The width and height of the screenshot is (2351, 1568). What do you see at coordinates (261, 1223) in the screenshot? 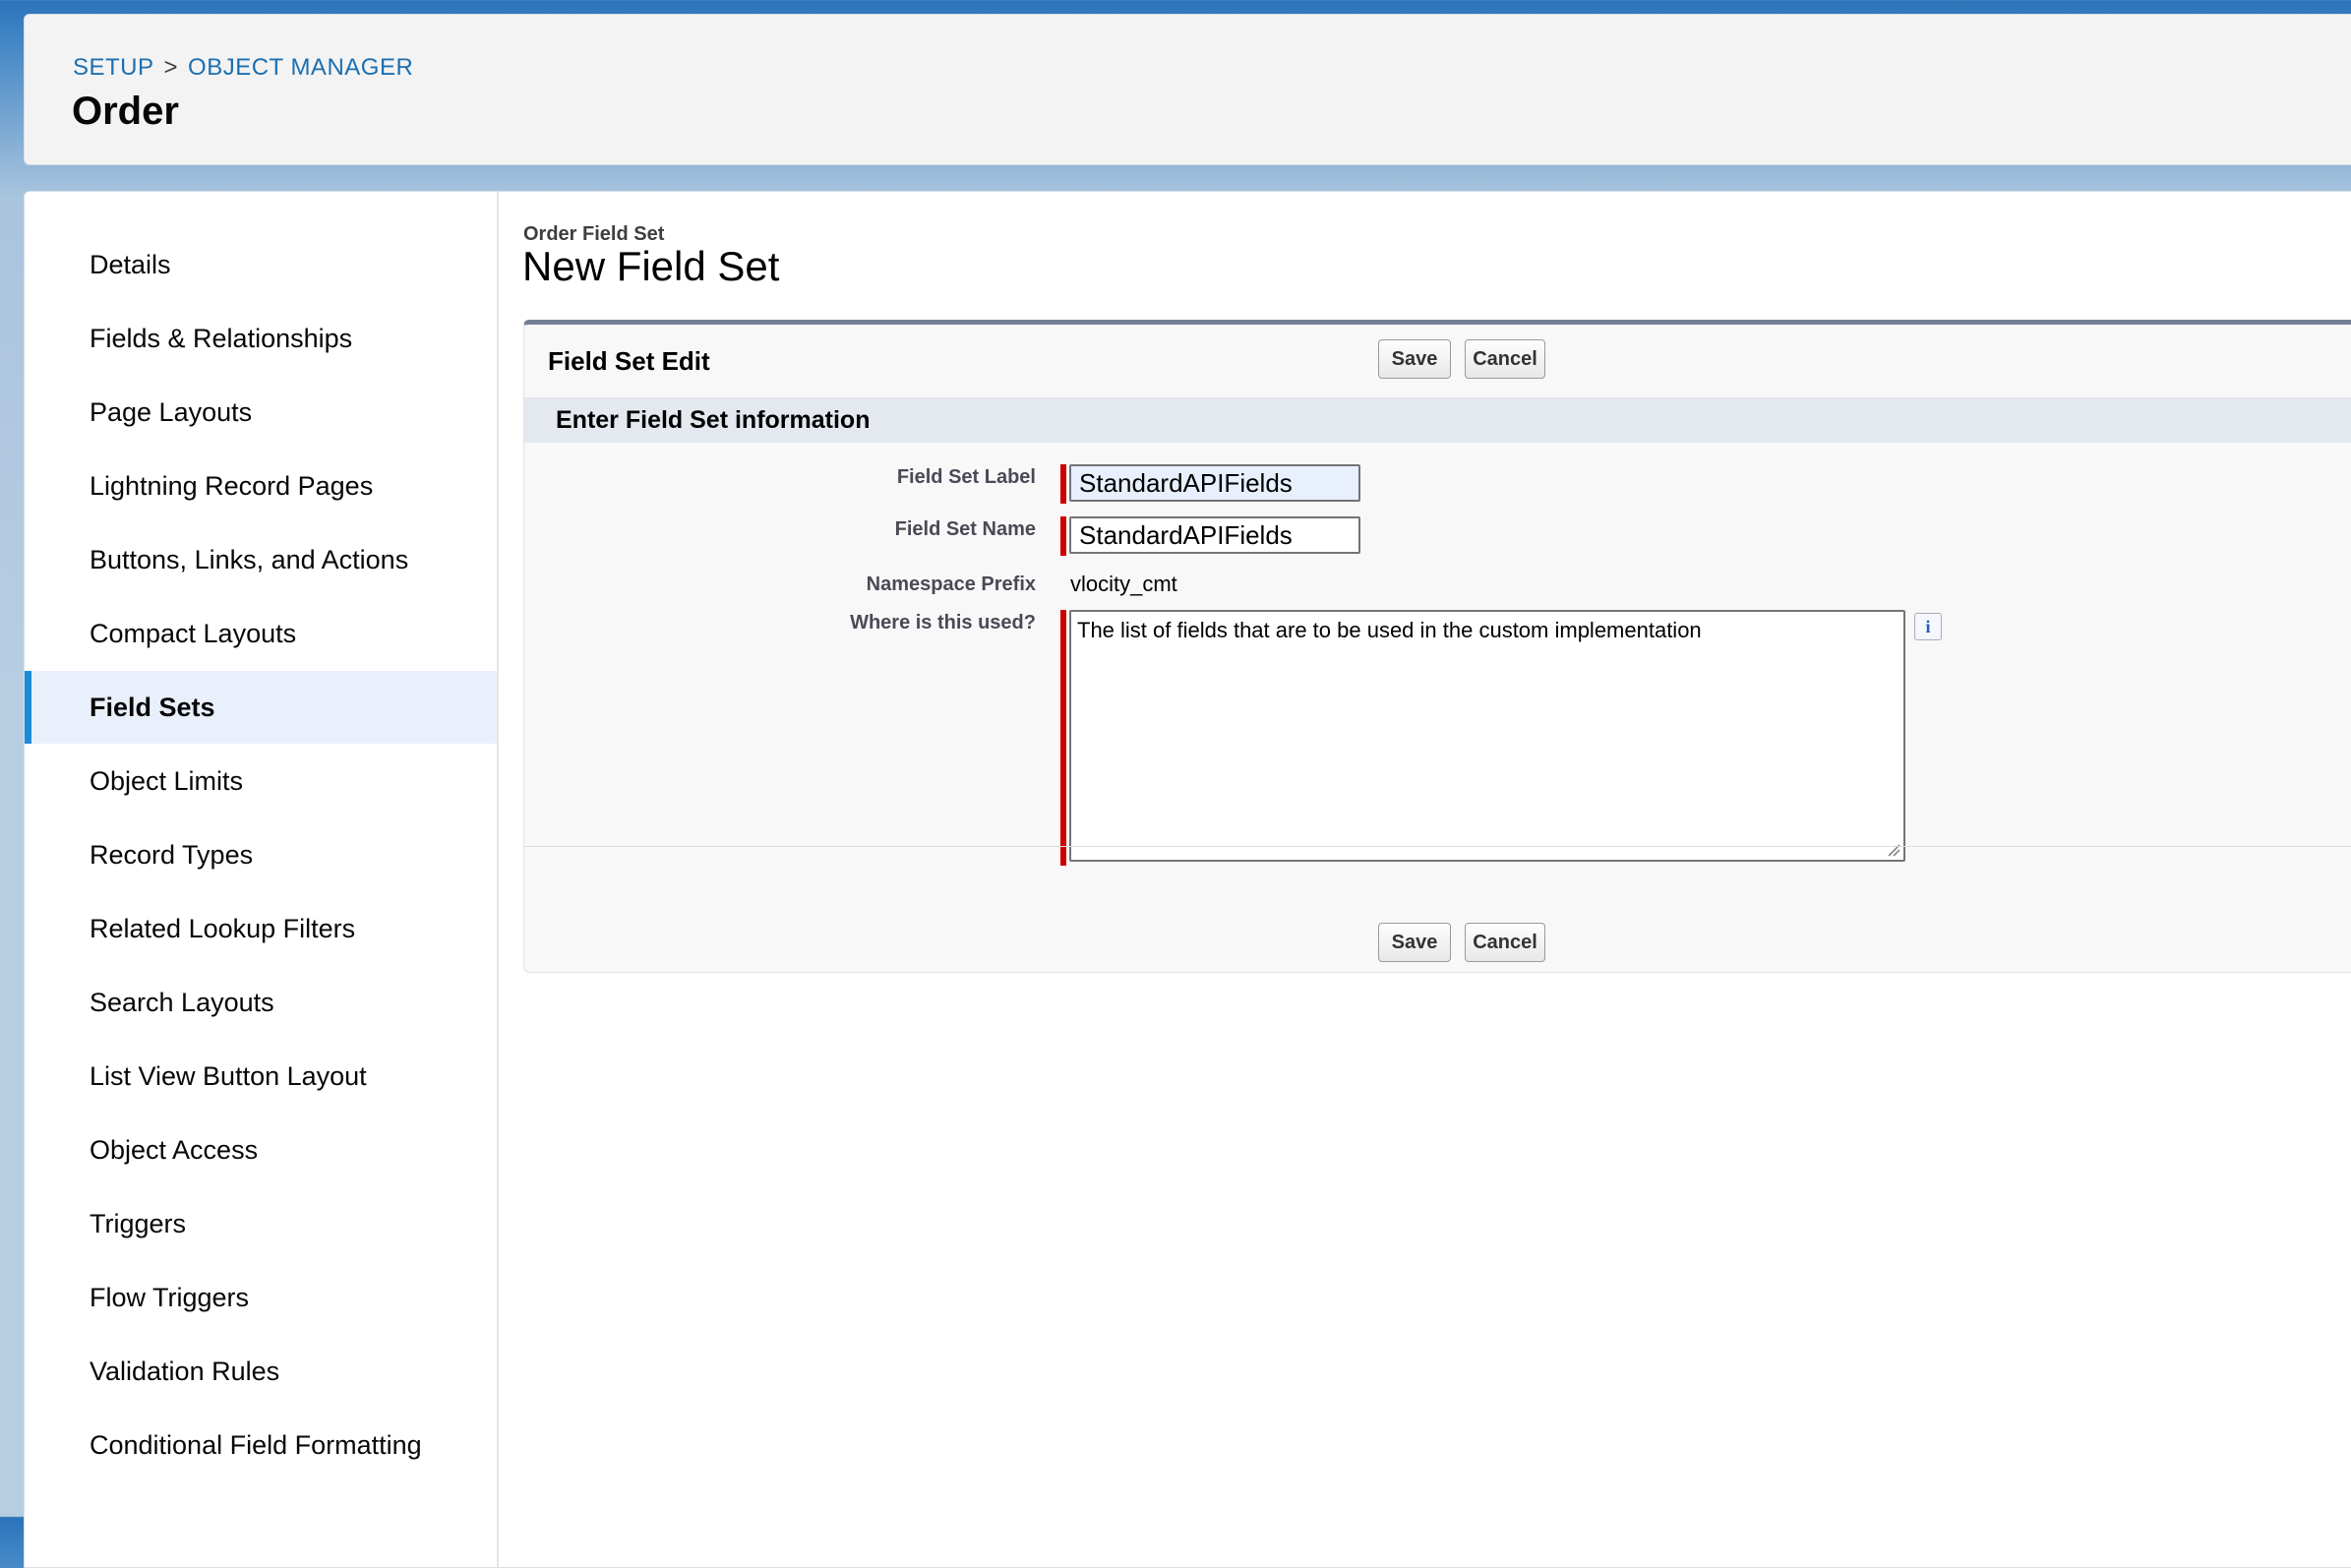
I see `sidebar-item-triggers: Triggers` at bounding box center [261, 1223].